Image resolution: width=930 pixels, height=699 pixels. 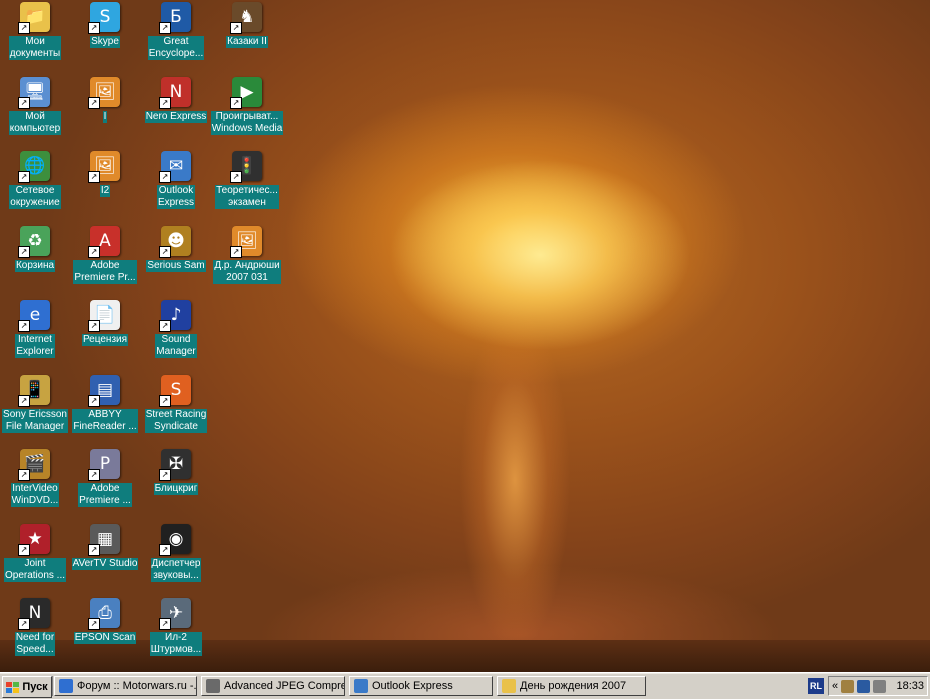 I want to click on encyclopedia-icon: Б ↗, so click(x=175, y=18).